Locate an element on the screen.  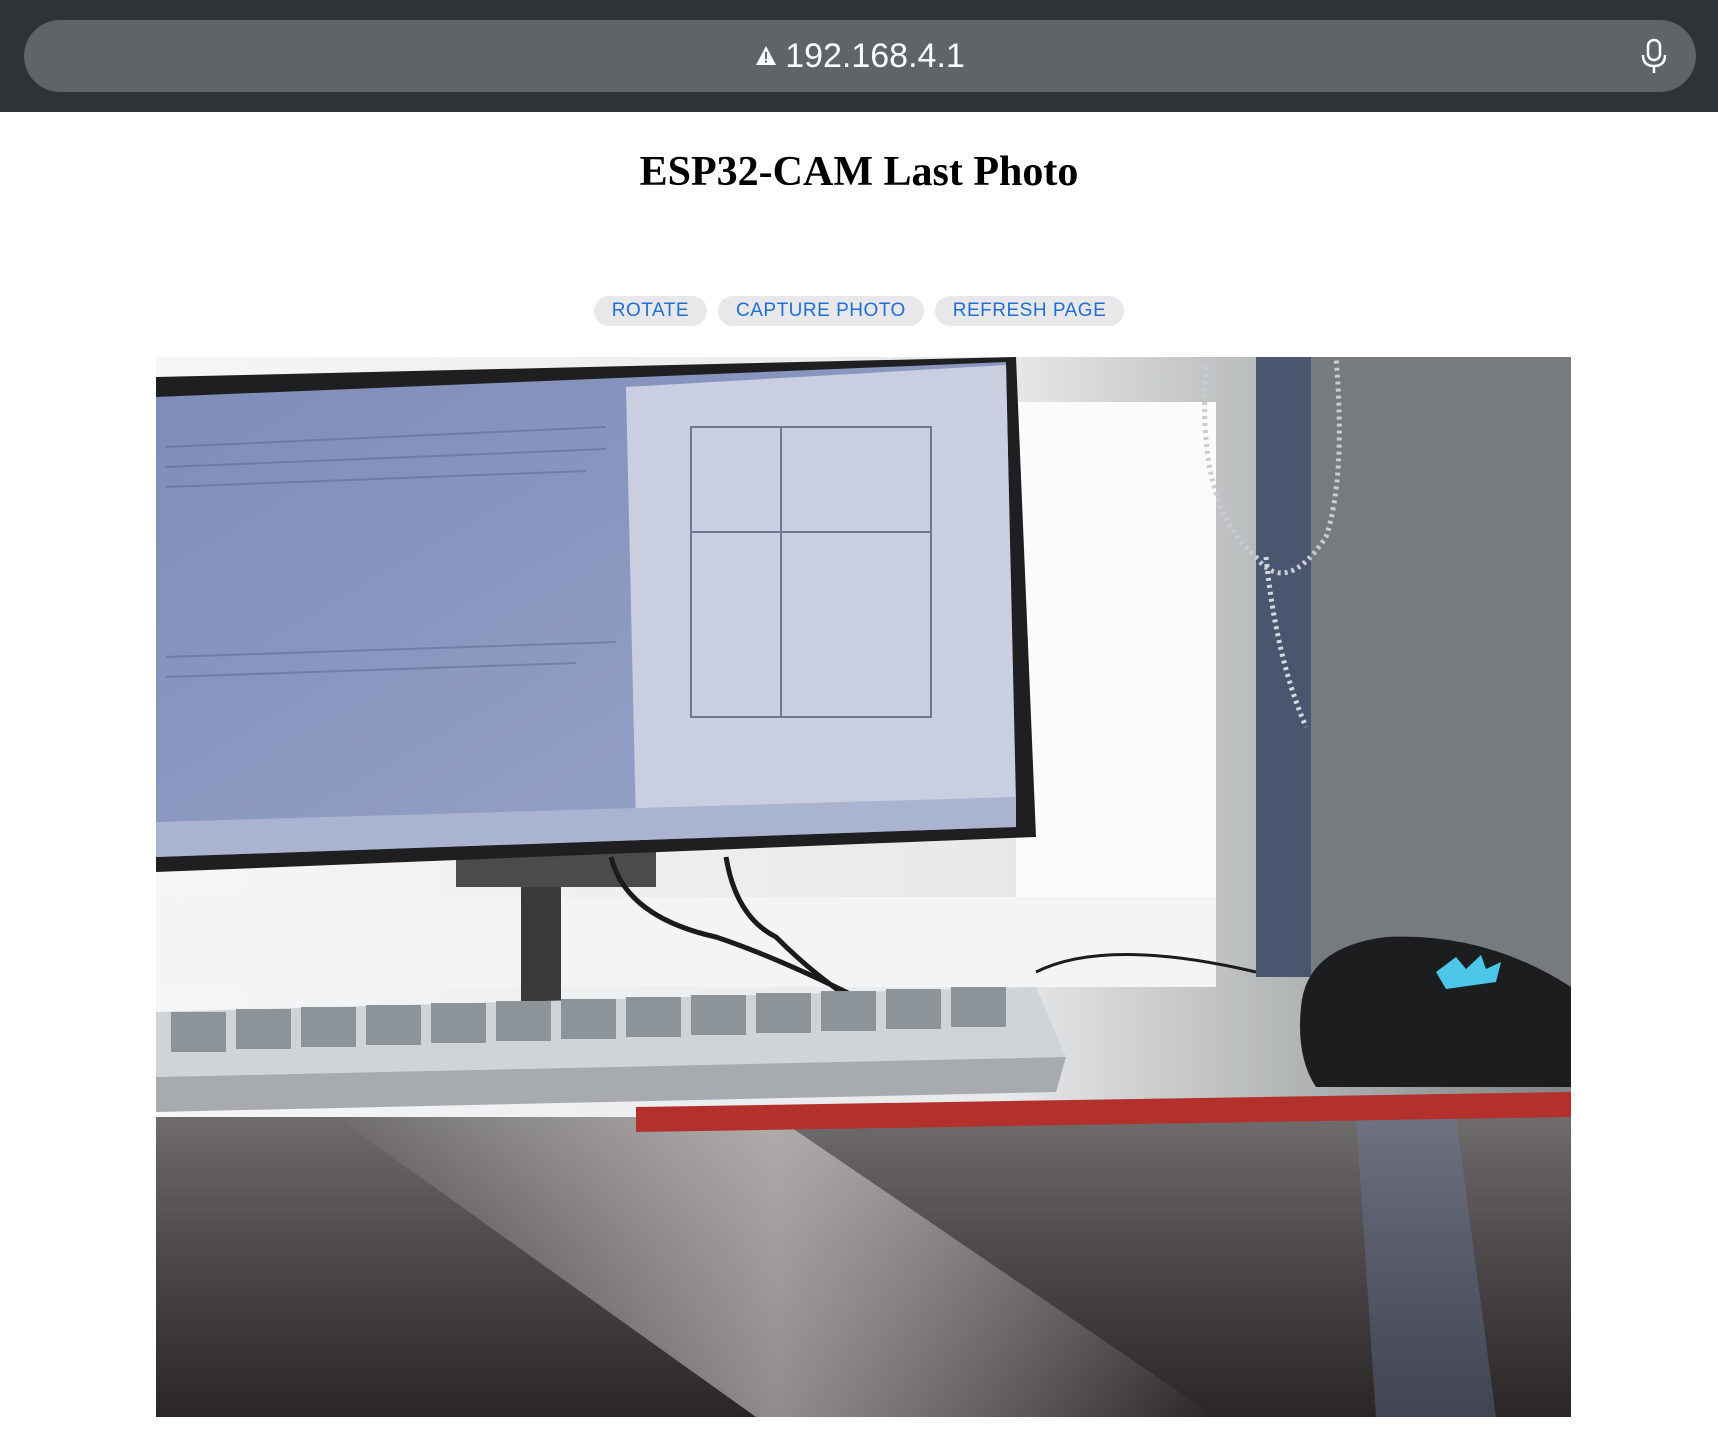
capture-photo-button: CAPTURE PHOTO is located at coordinates (821, 311).